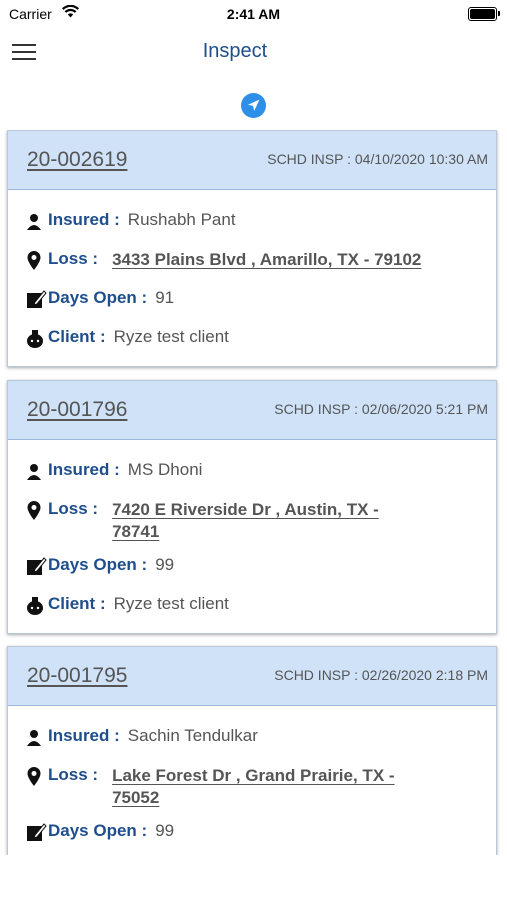 The image size is (507, 900). Describe the element at coordinates (377, 159) in the screenshot. I see `scheduled-inspection: SCHD INSP : 04/10/2020 10:30 AM` at that location.